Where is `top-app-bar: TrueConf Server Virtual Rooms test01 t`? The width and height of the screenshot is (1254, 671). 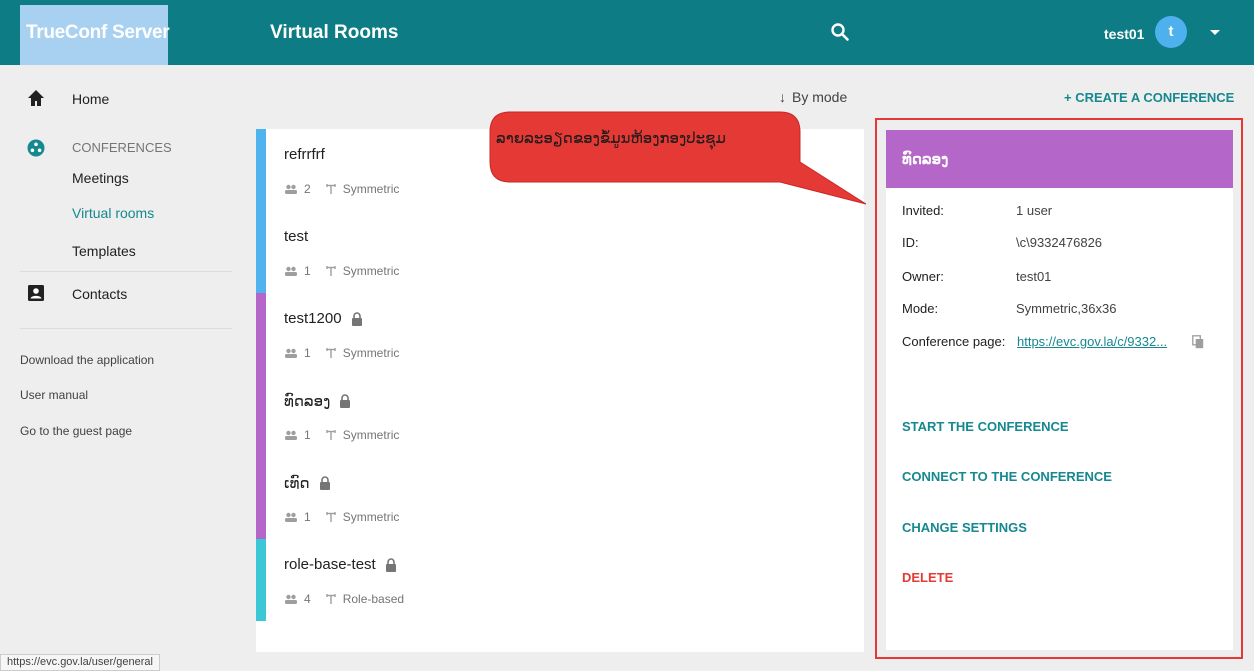 top-app-bar: TrueConf Server Virtual Rooms test01 t is located at coordinates (627, 32).